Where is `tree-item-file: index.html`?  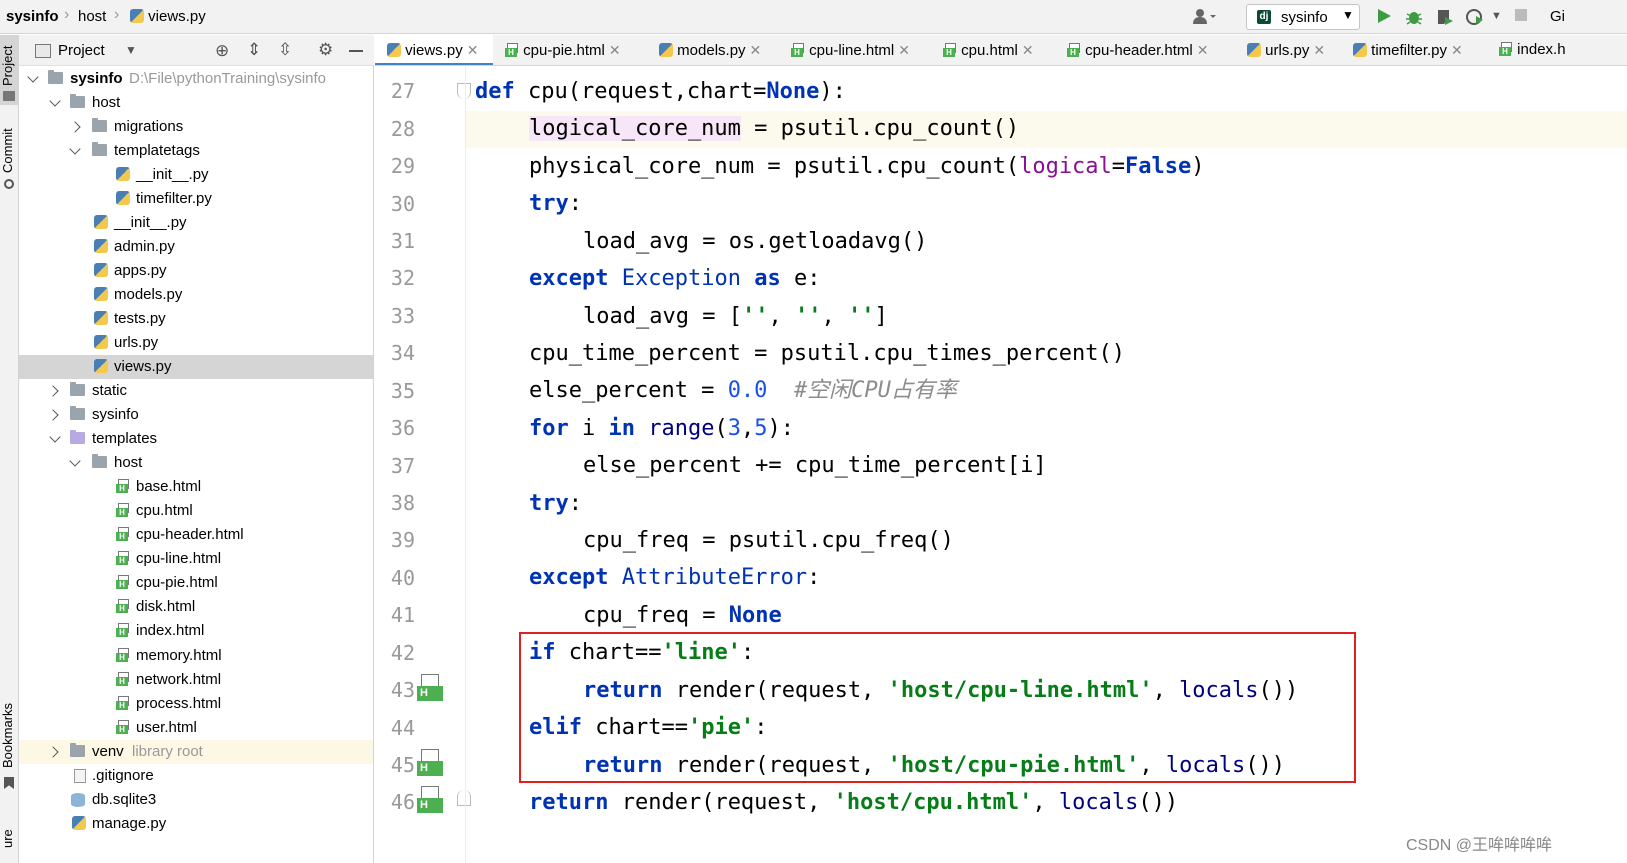 tree-item-file: index.html is located at coordinates (196, 631).